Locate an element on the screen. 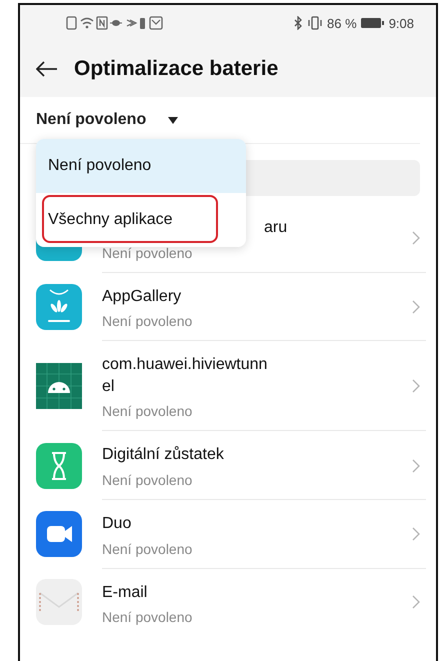 This screenshot has height=661, width=446. app-name: Digitální zůstatek is located at coordinates (163, 455).